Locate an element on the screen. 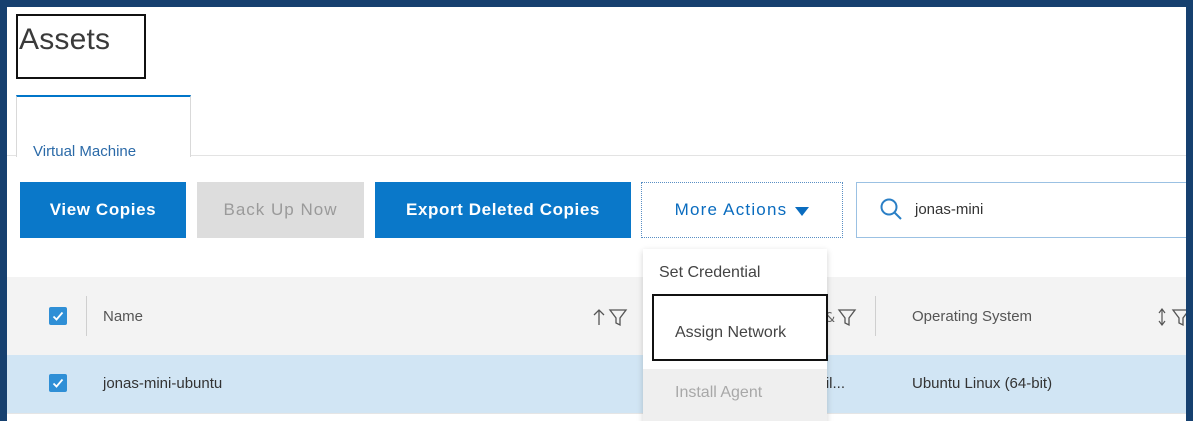 Image resolution: width=1193 pixels, height=421 pixels. assign-network-highlight-box is located at coordinates (740, 327).